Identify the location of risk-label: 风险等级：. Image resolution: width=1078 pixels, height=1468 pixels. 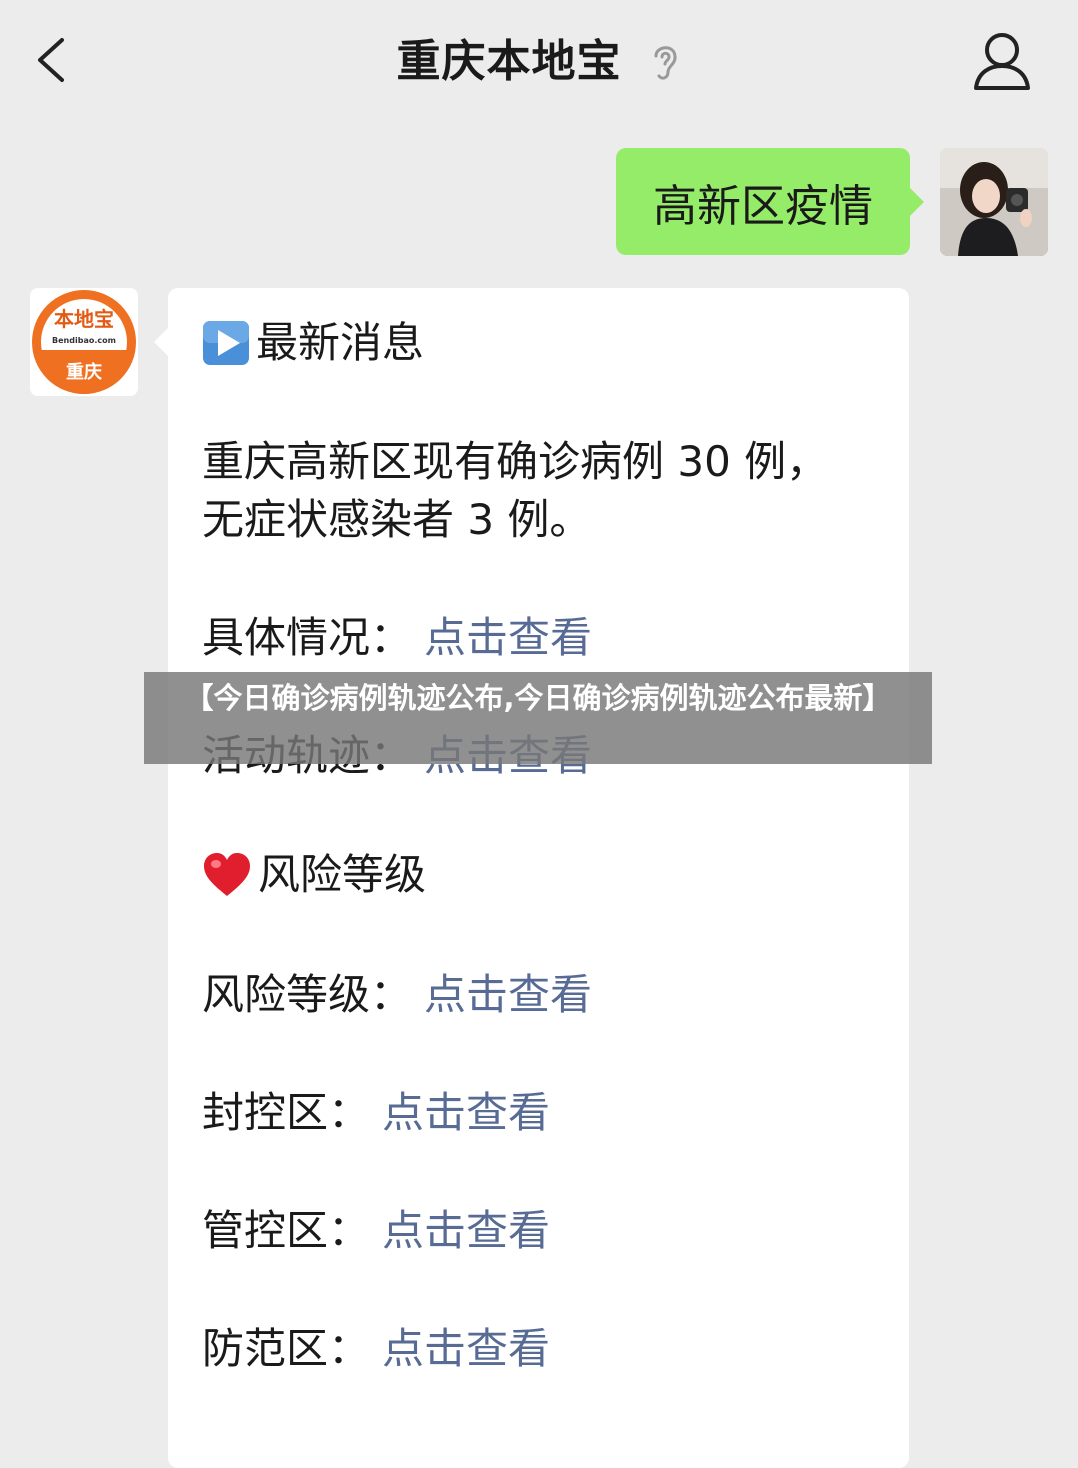
(307, 994).